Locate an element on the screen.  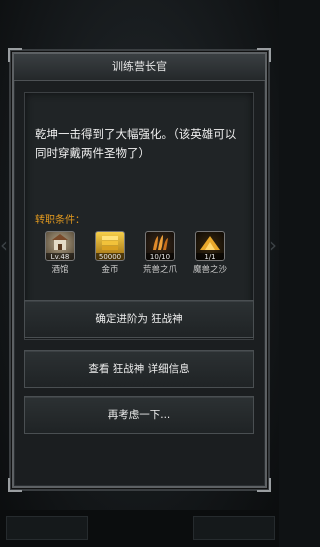
requirement-name: 金币 is located at coordinates (110, 270).